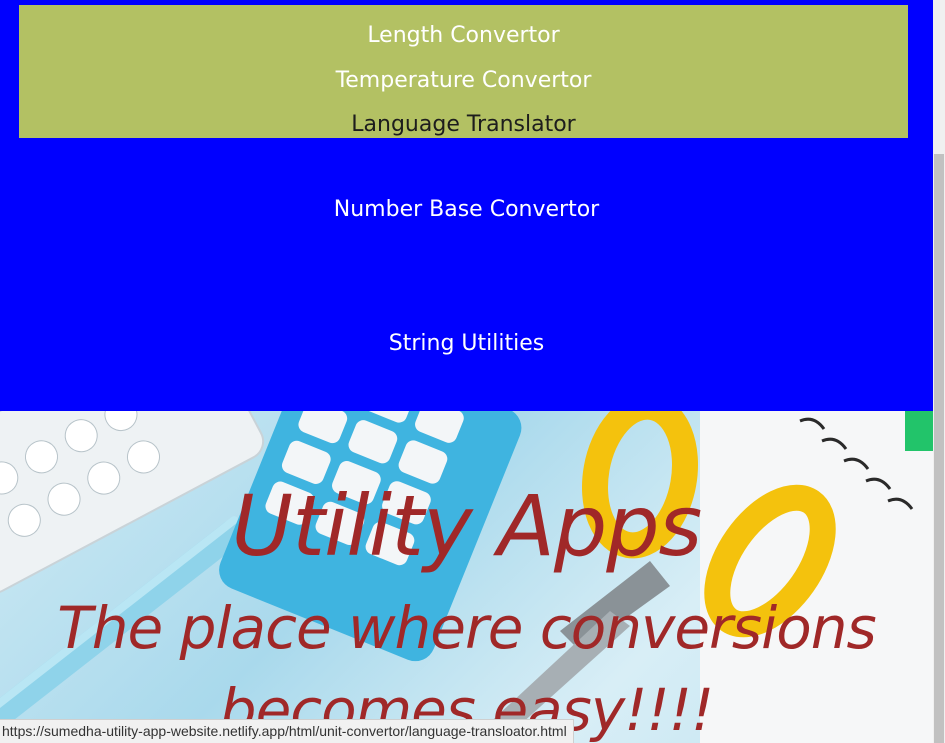 This screenshot has height=743, width=945. Describe the element at coordinates (466, 209) in the screenshot. I see `nav-link-number-base-convertor: Number Base Convertor` at that location.